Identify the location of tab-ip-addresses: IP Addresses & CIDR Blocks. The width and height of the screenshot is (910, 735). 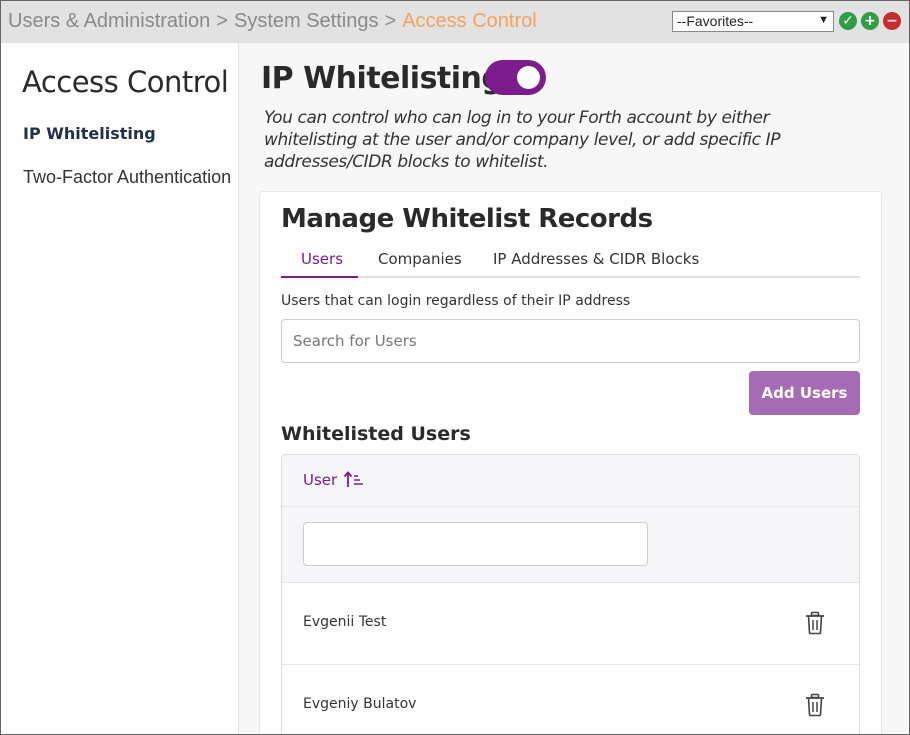
(596, 259).